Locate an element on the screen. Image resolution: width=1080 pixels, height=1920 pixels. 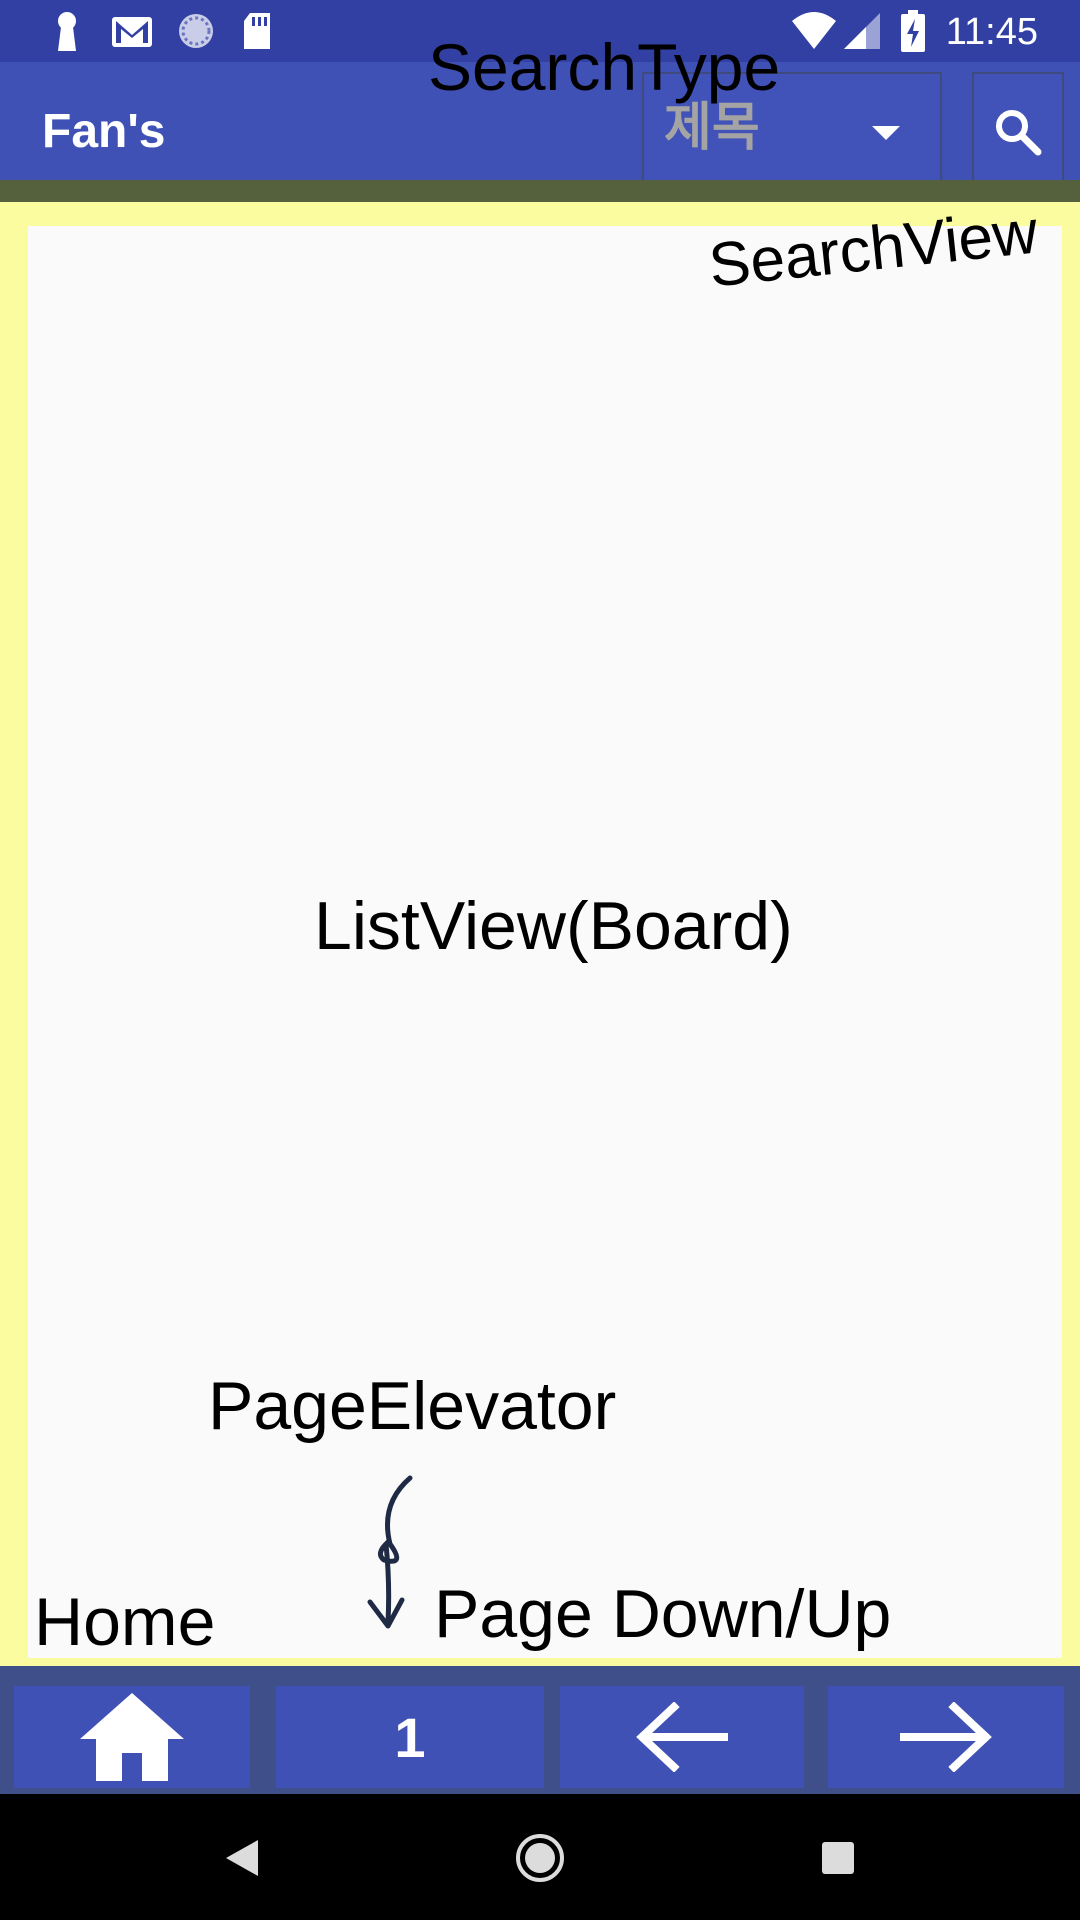
page-down-button is located at coordinates (946, 1737).